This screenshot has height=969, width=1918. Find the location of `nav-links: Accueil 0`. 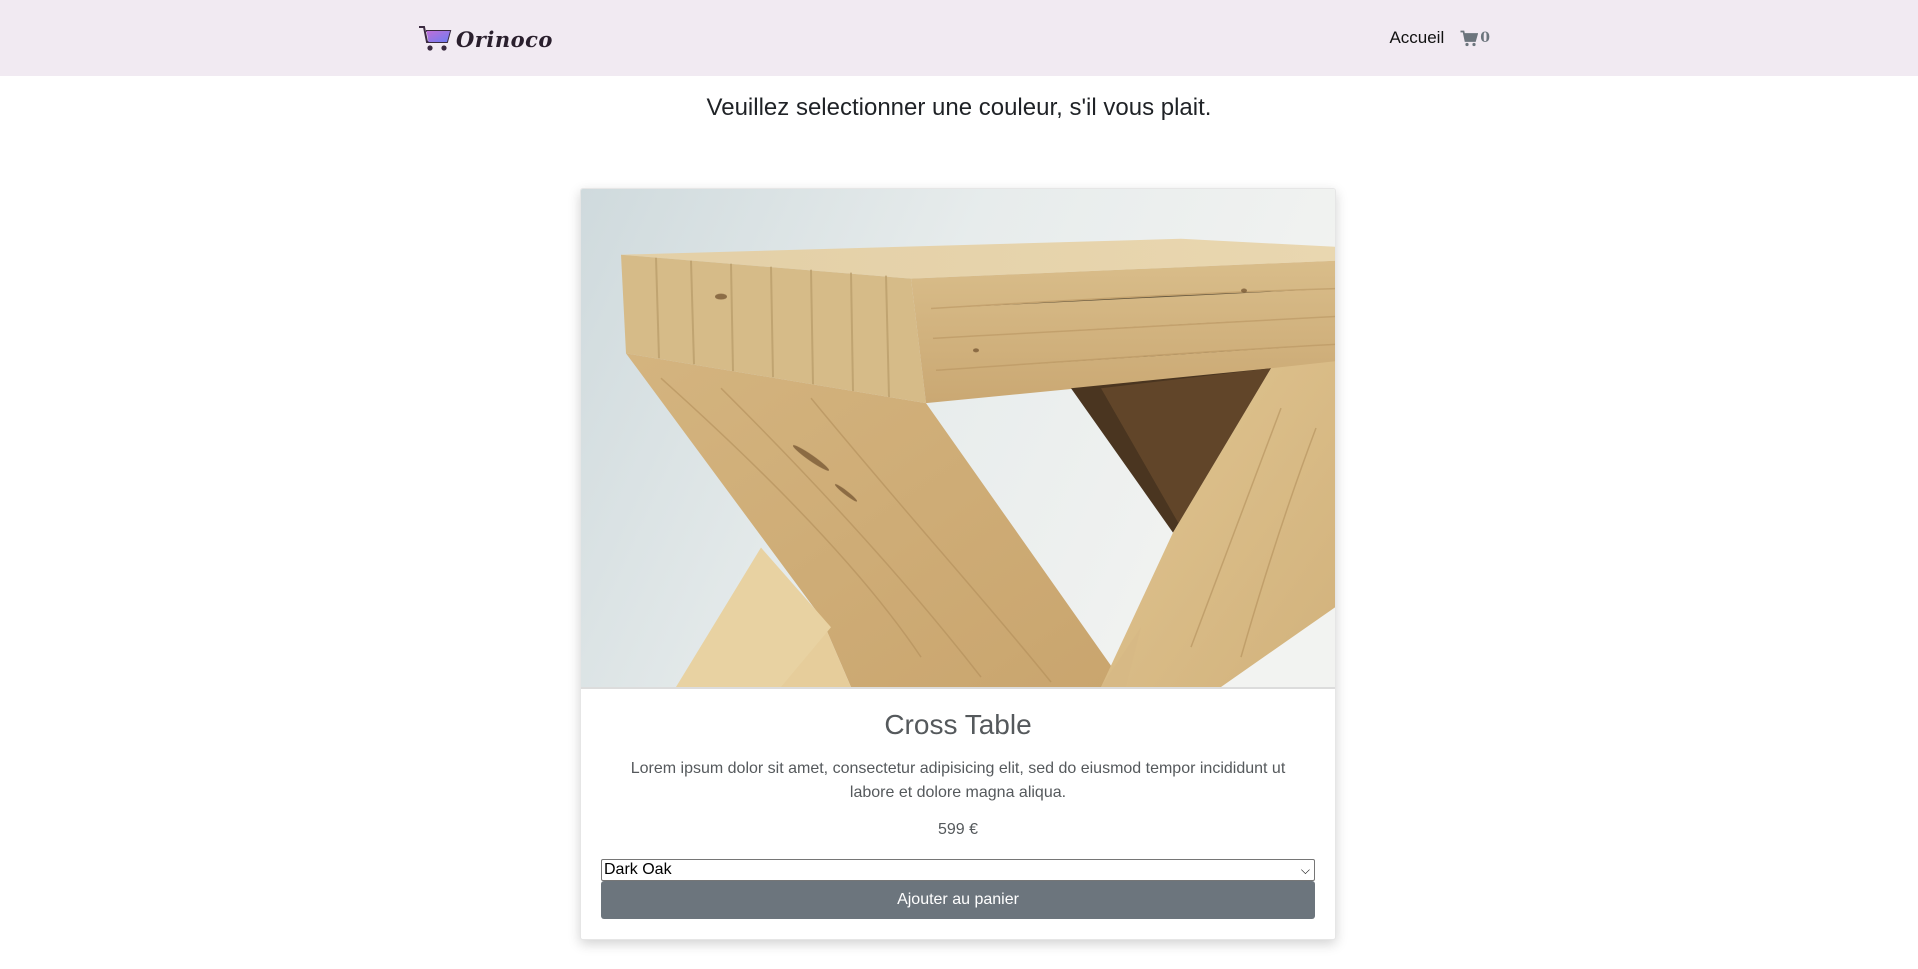

nav-links: Accueil 0 is located at coordinates (1439, 38).